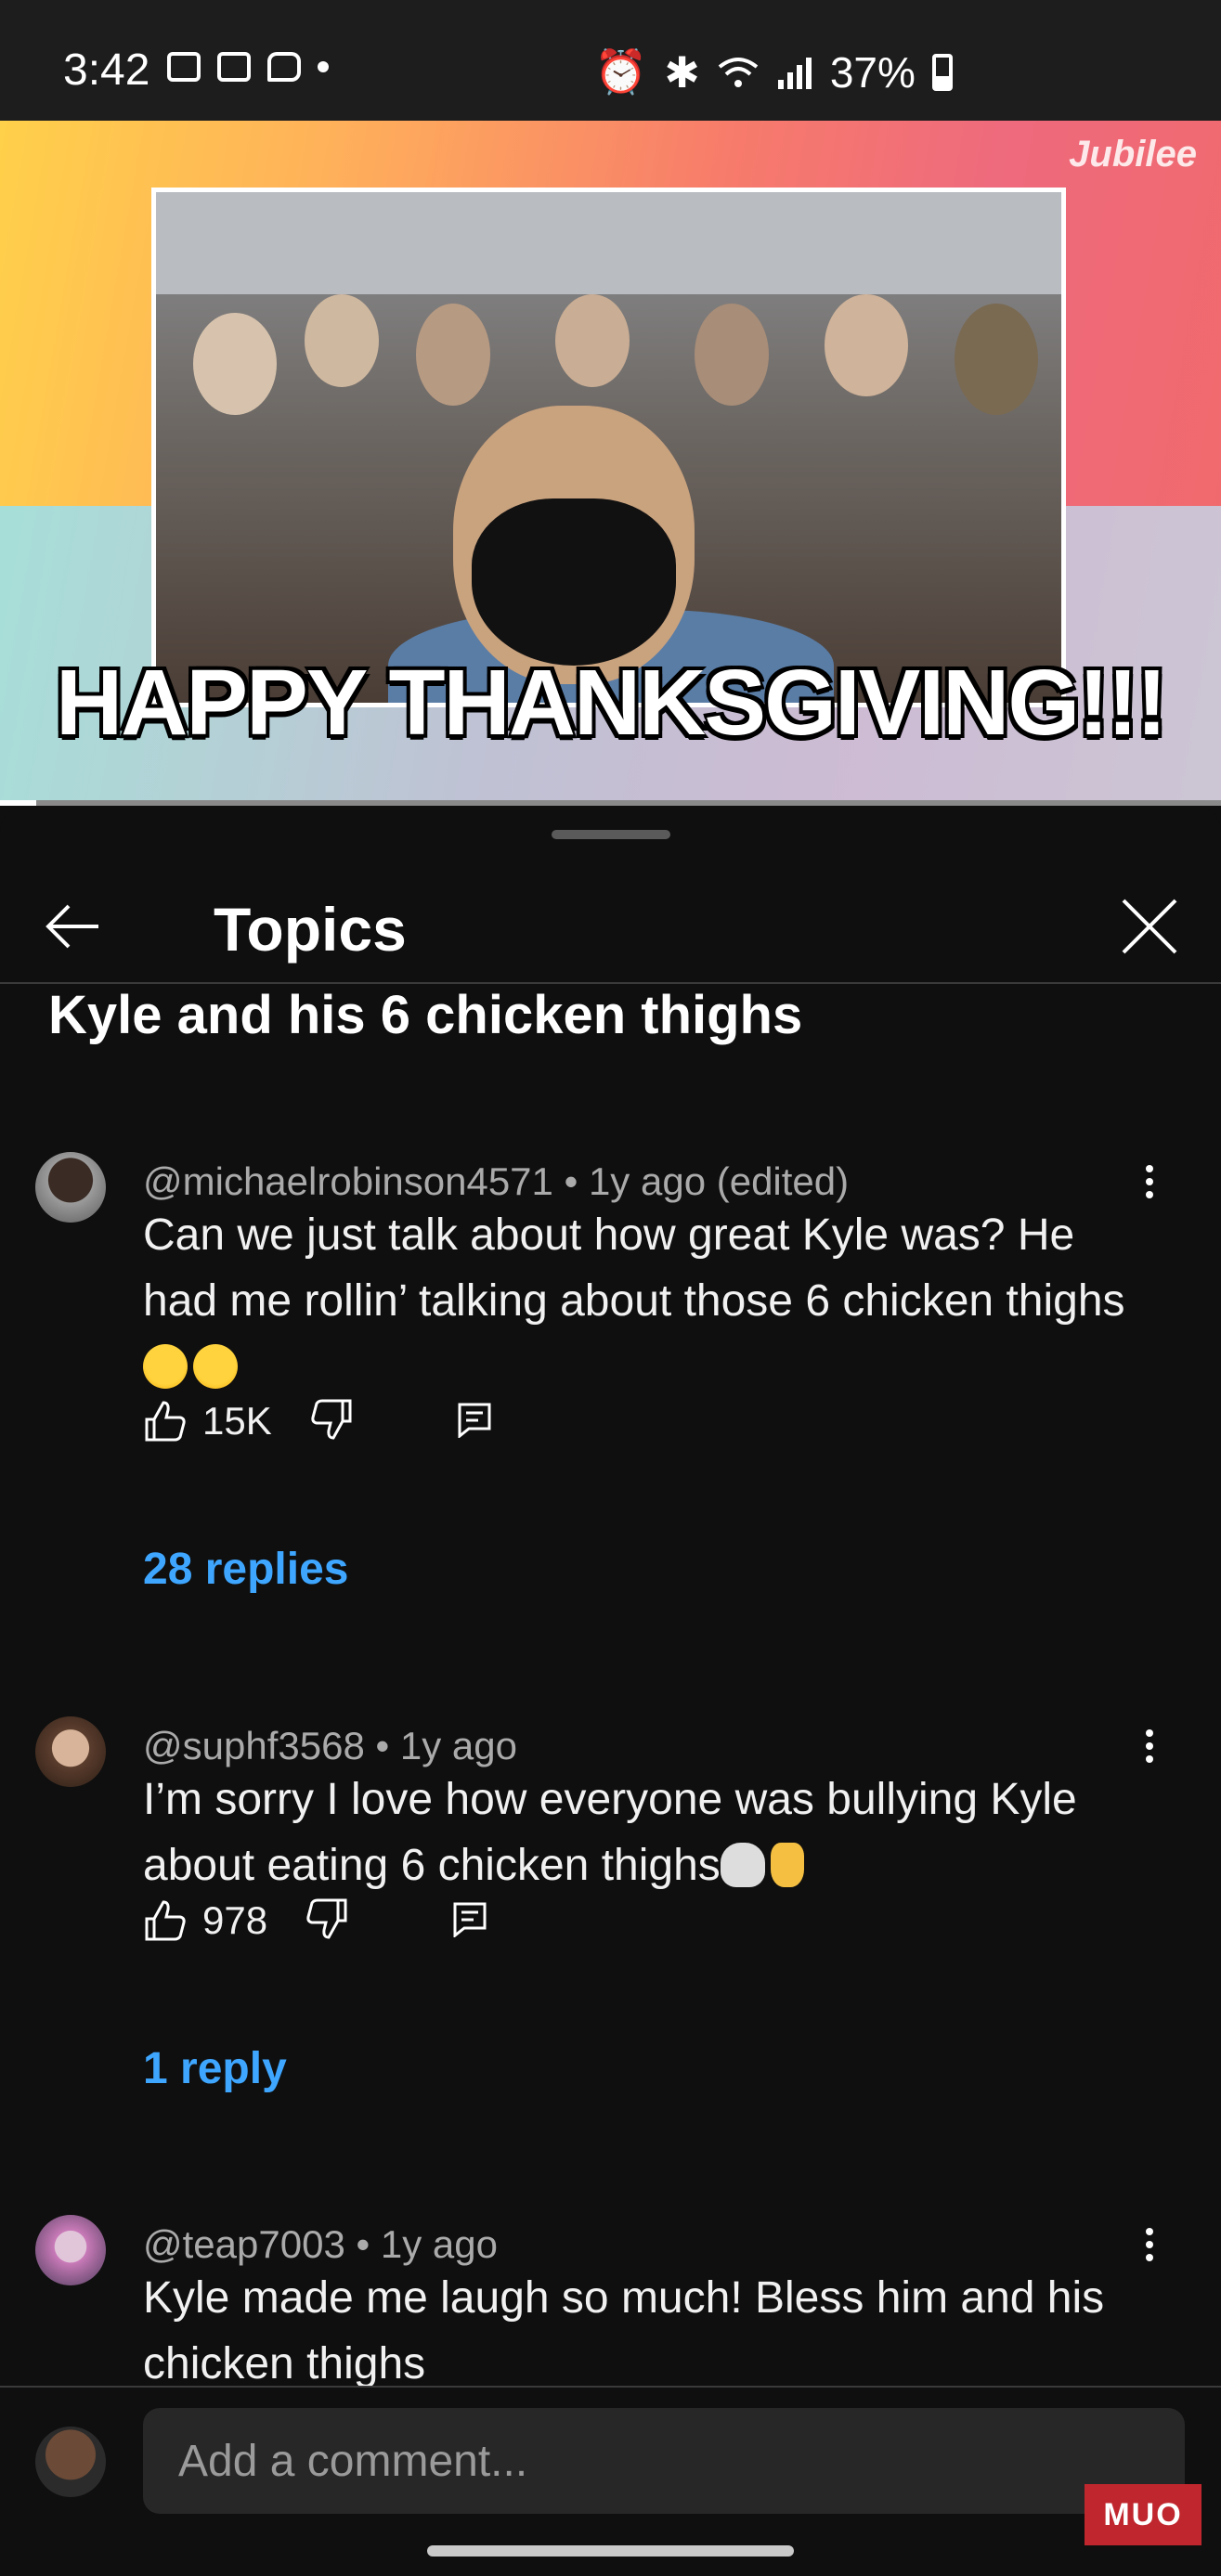 The height and width of the screenshot is (2576, 1221). What do you see at coordinates (70, 2462) in the screenshot?
I see `user-avatar` at bounding box center [70, 2462].